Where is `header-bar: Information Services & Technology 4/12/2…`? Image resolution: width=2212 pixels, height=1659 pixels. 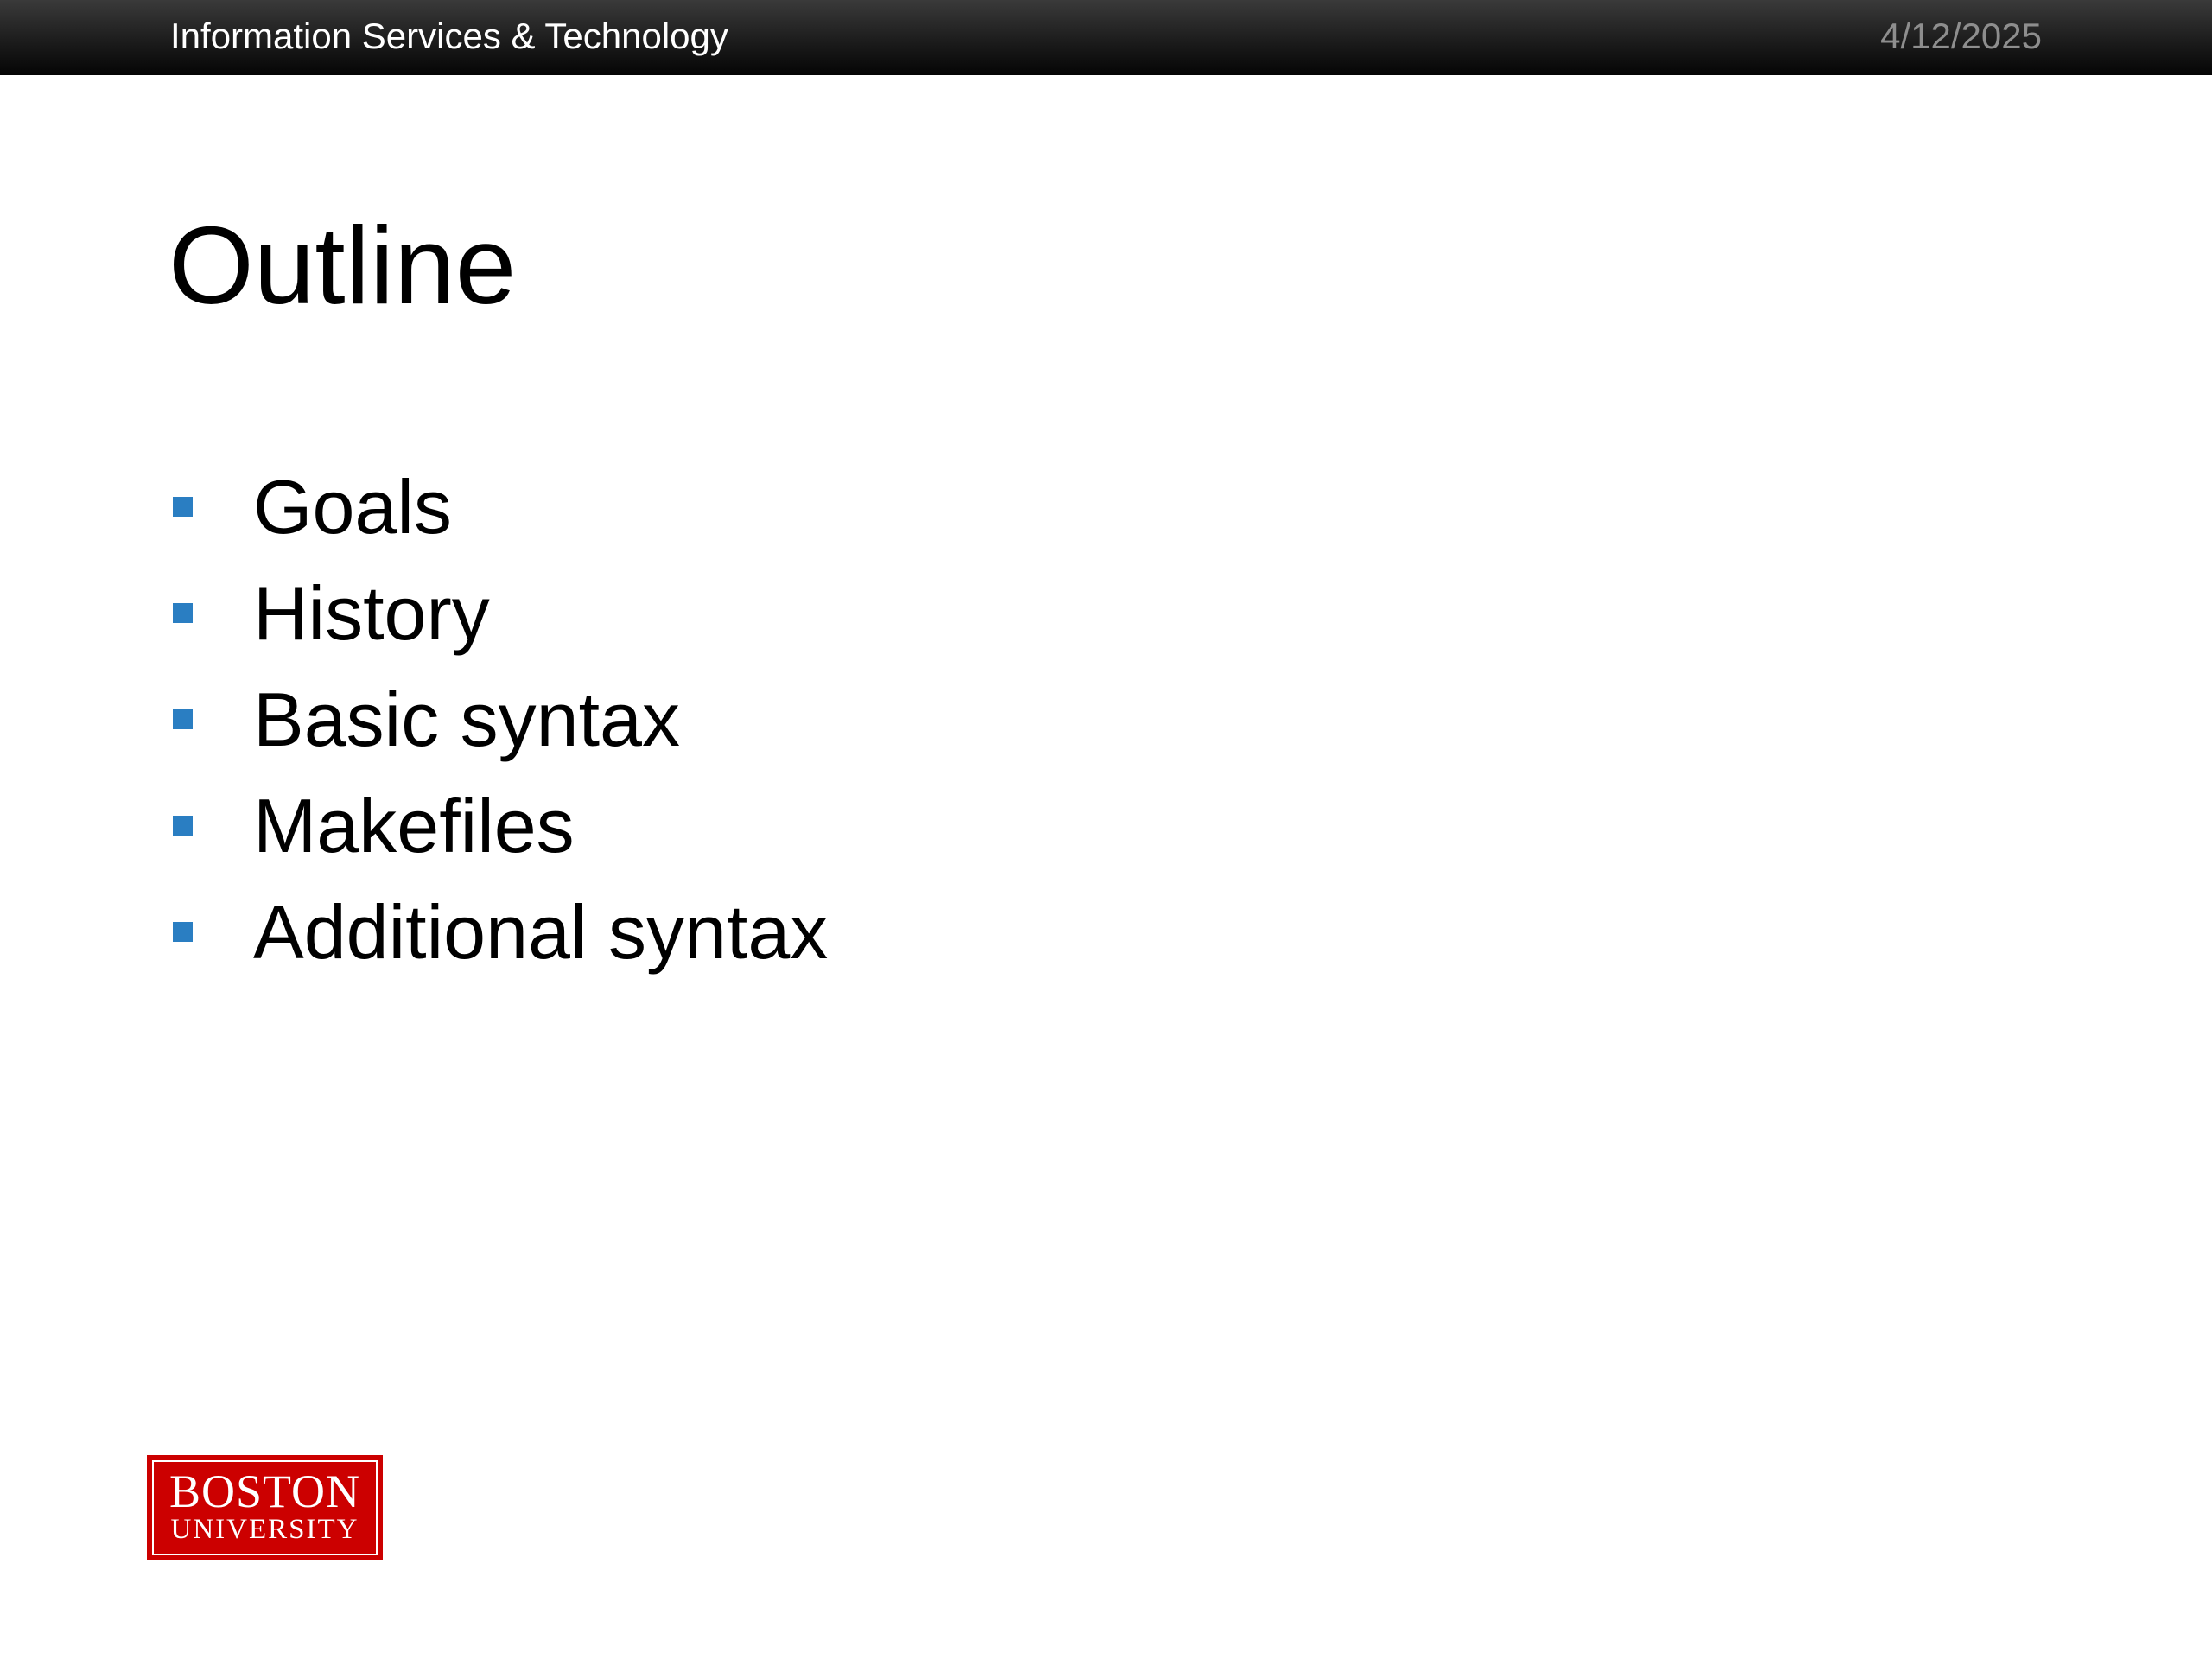 header-bar: Information Services & Technology 4/12/2… is located at coordinates (1106, 37).